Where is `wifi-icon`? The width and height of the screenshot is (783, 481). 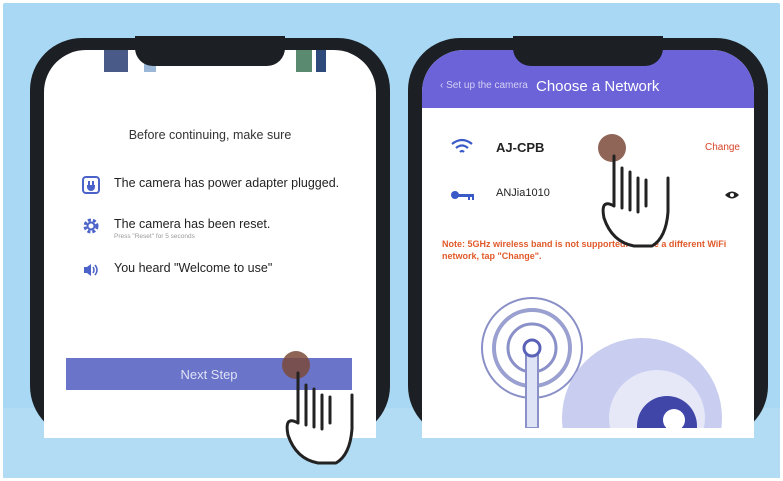 wifi-icon is located at coordinates (462, 149).